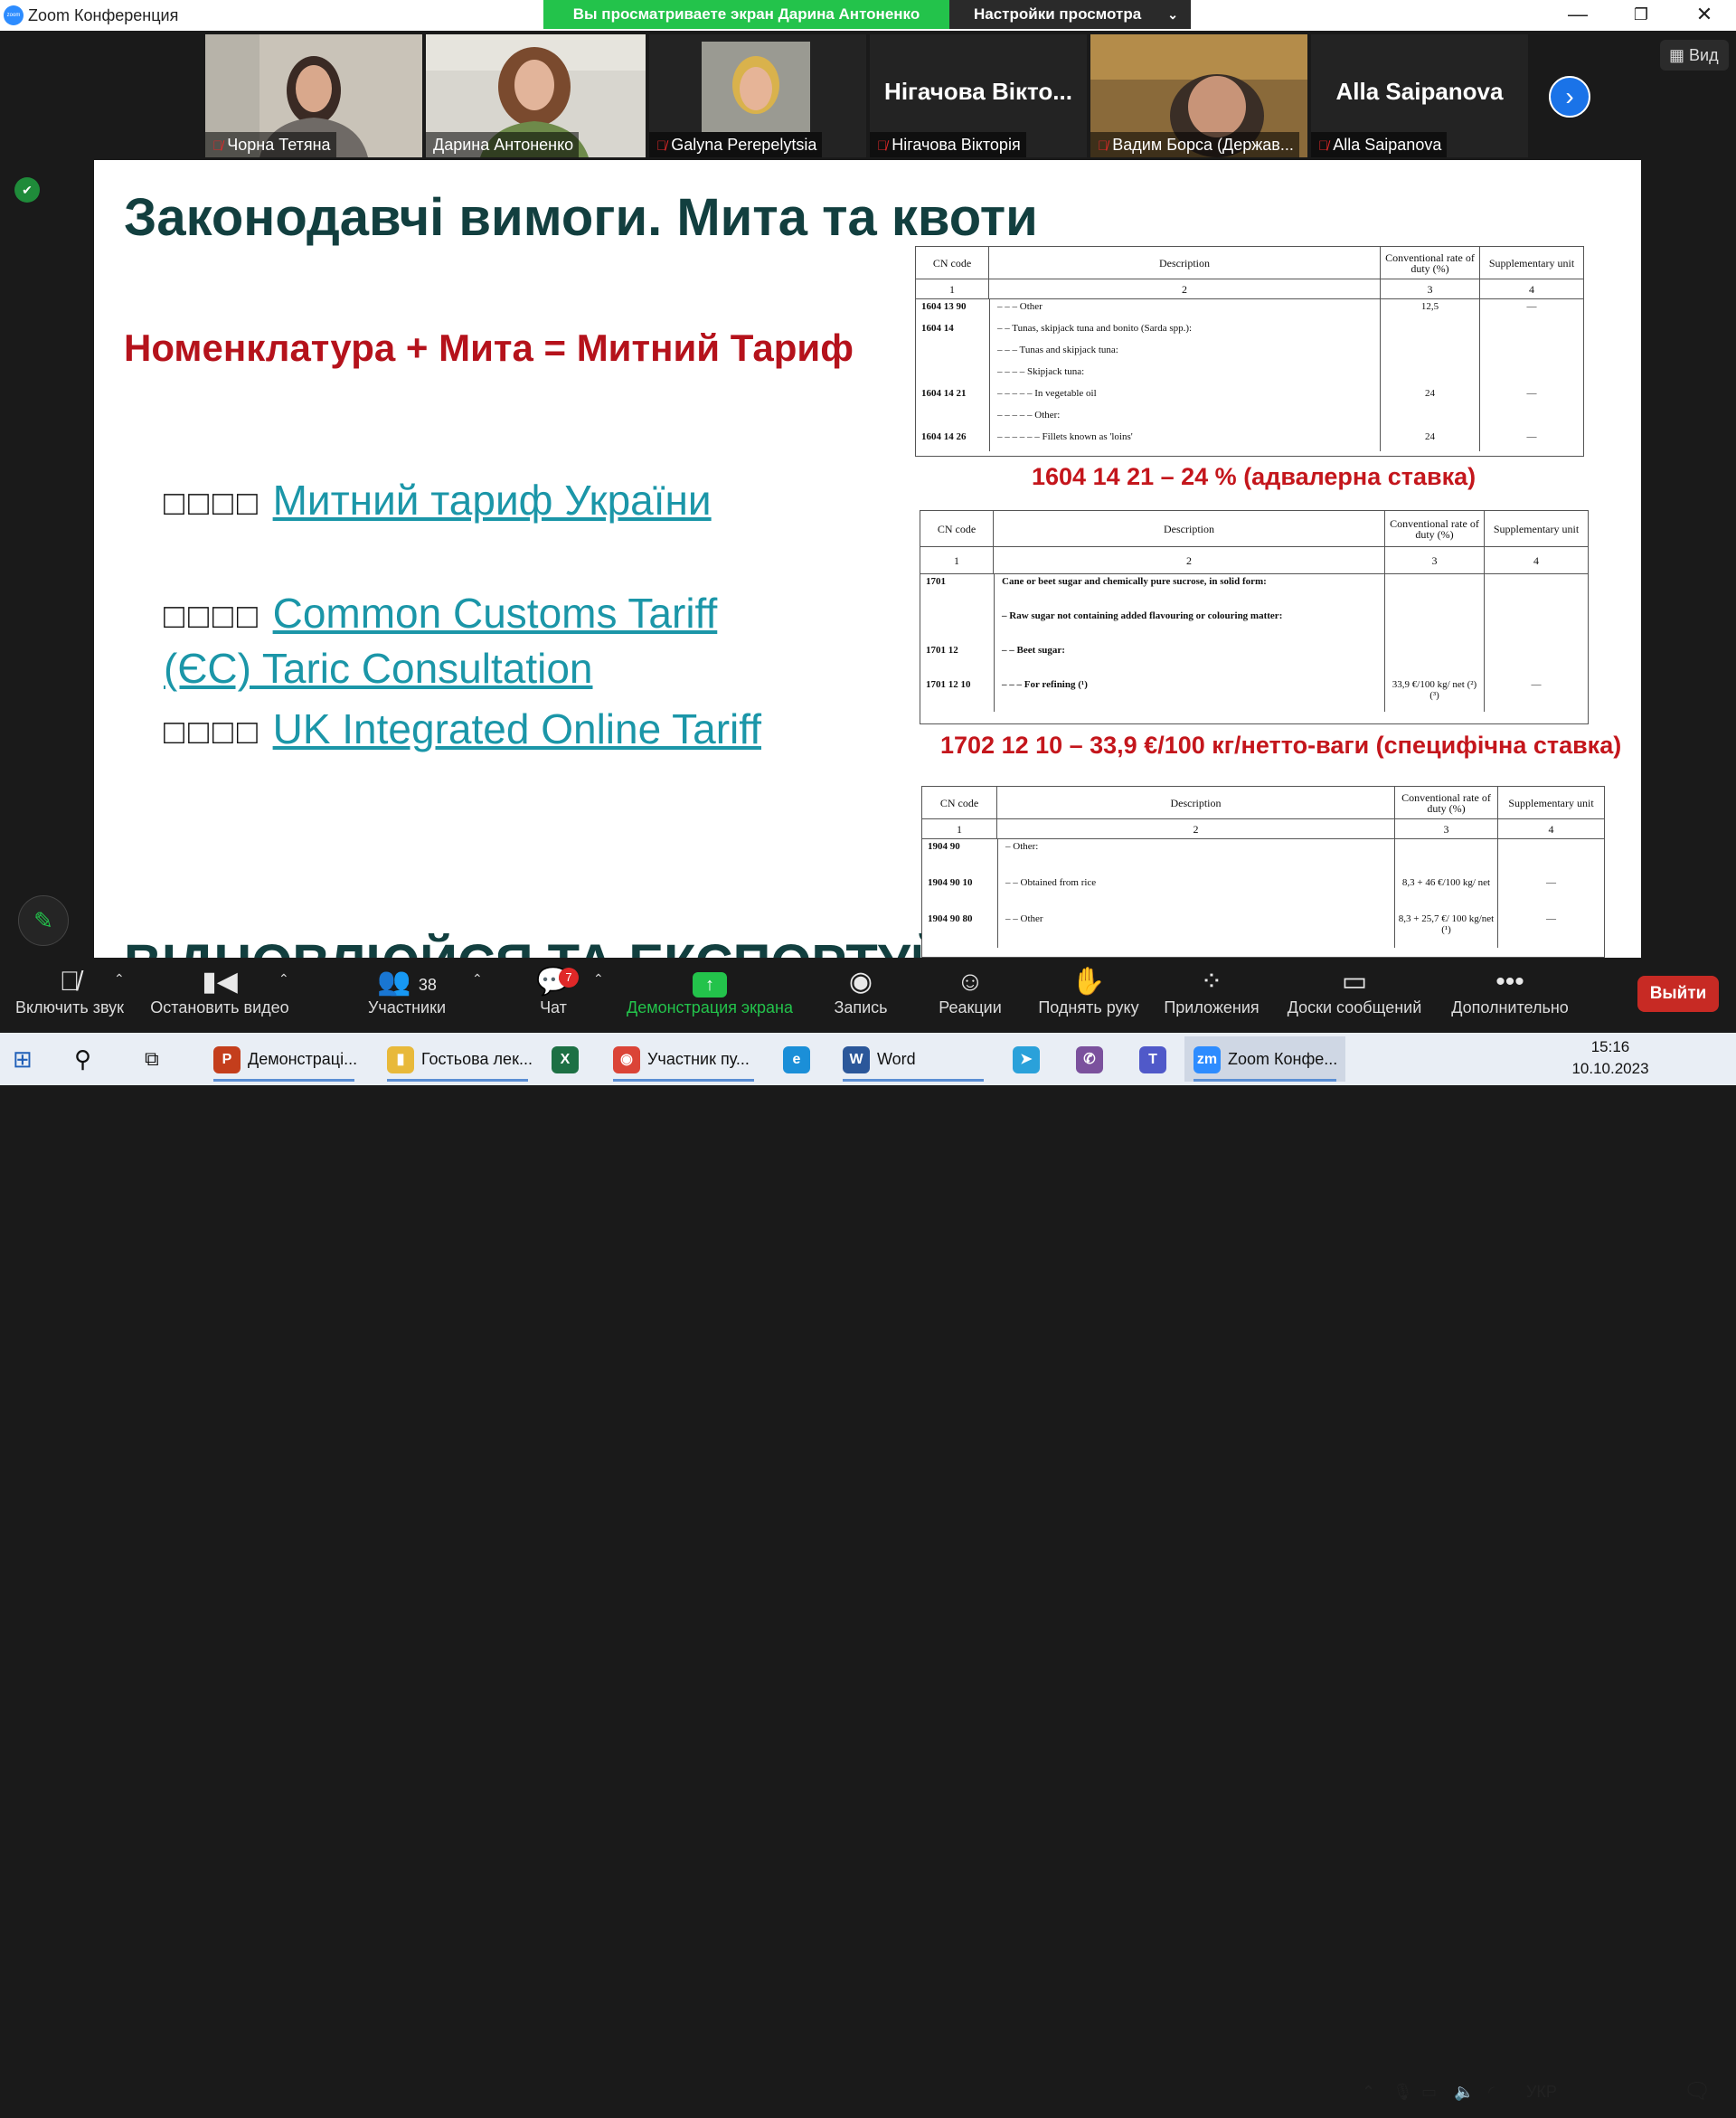  I want to click on minimize-button: —, so click(1578, 15).